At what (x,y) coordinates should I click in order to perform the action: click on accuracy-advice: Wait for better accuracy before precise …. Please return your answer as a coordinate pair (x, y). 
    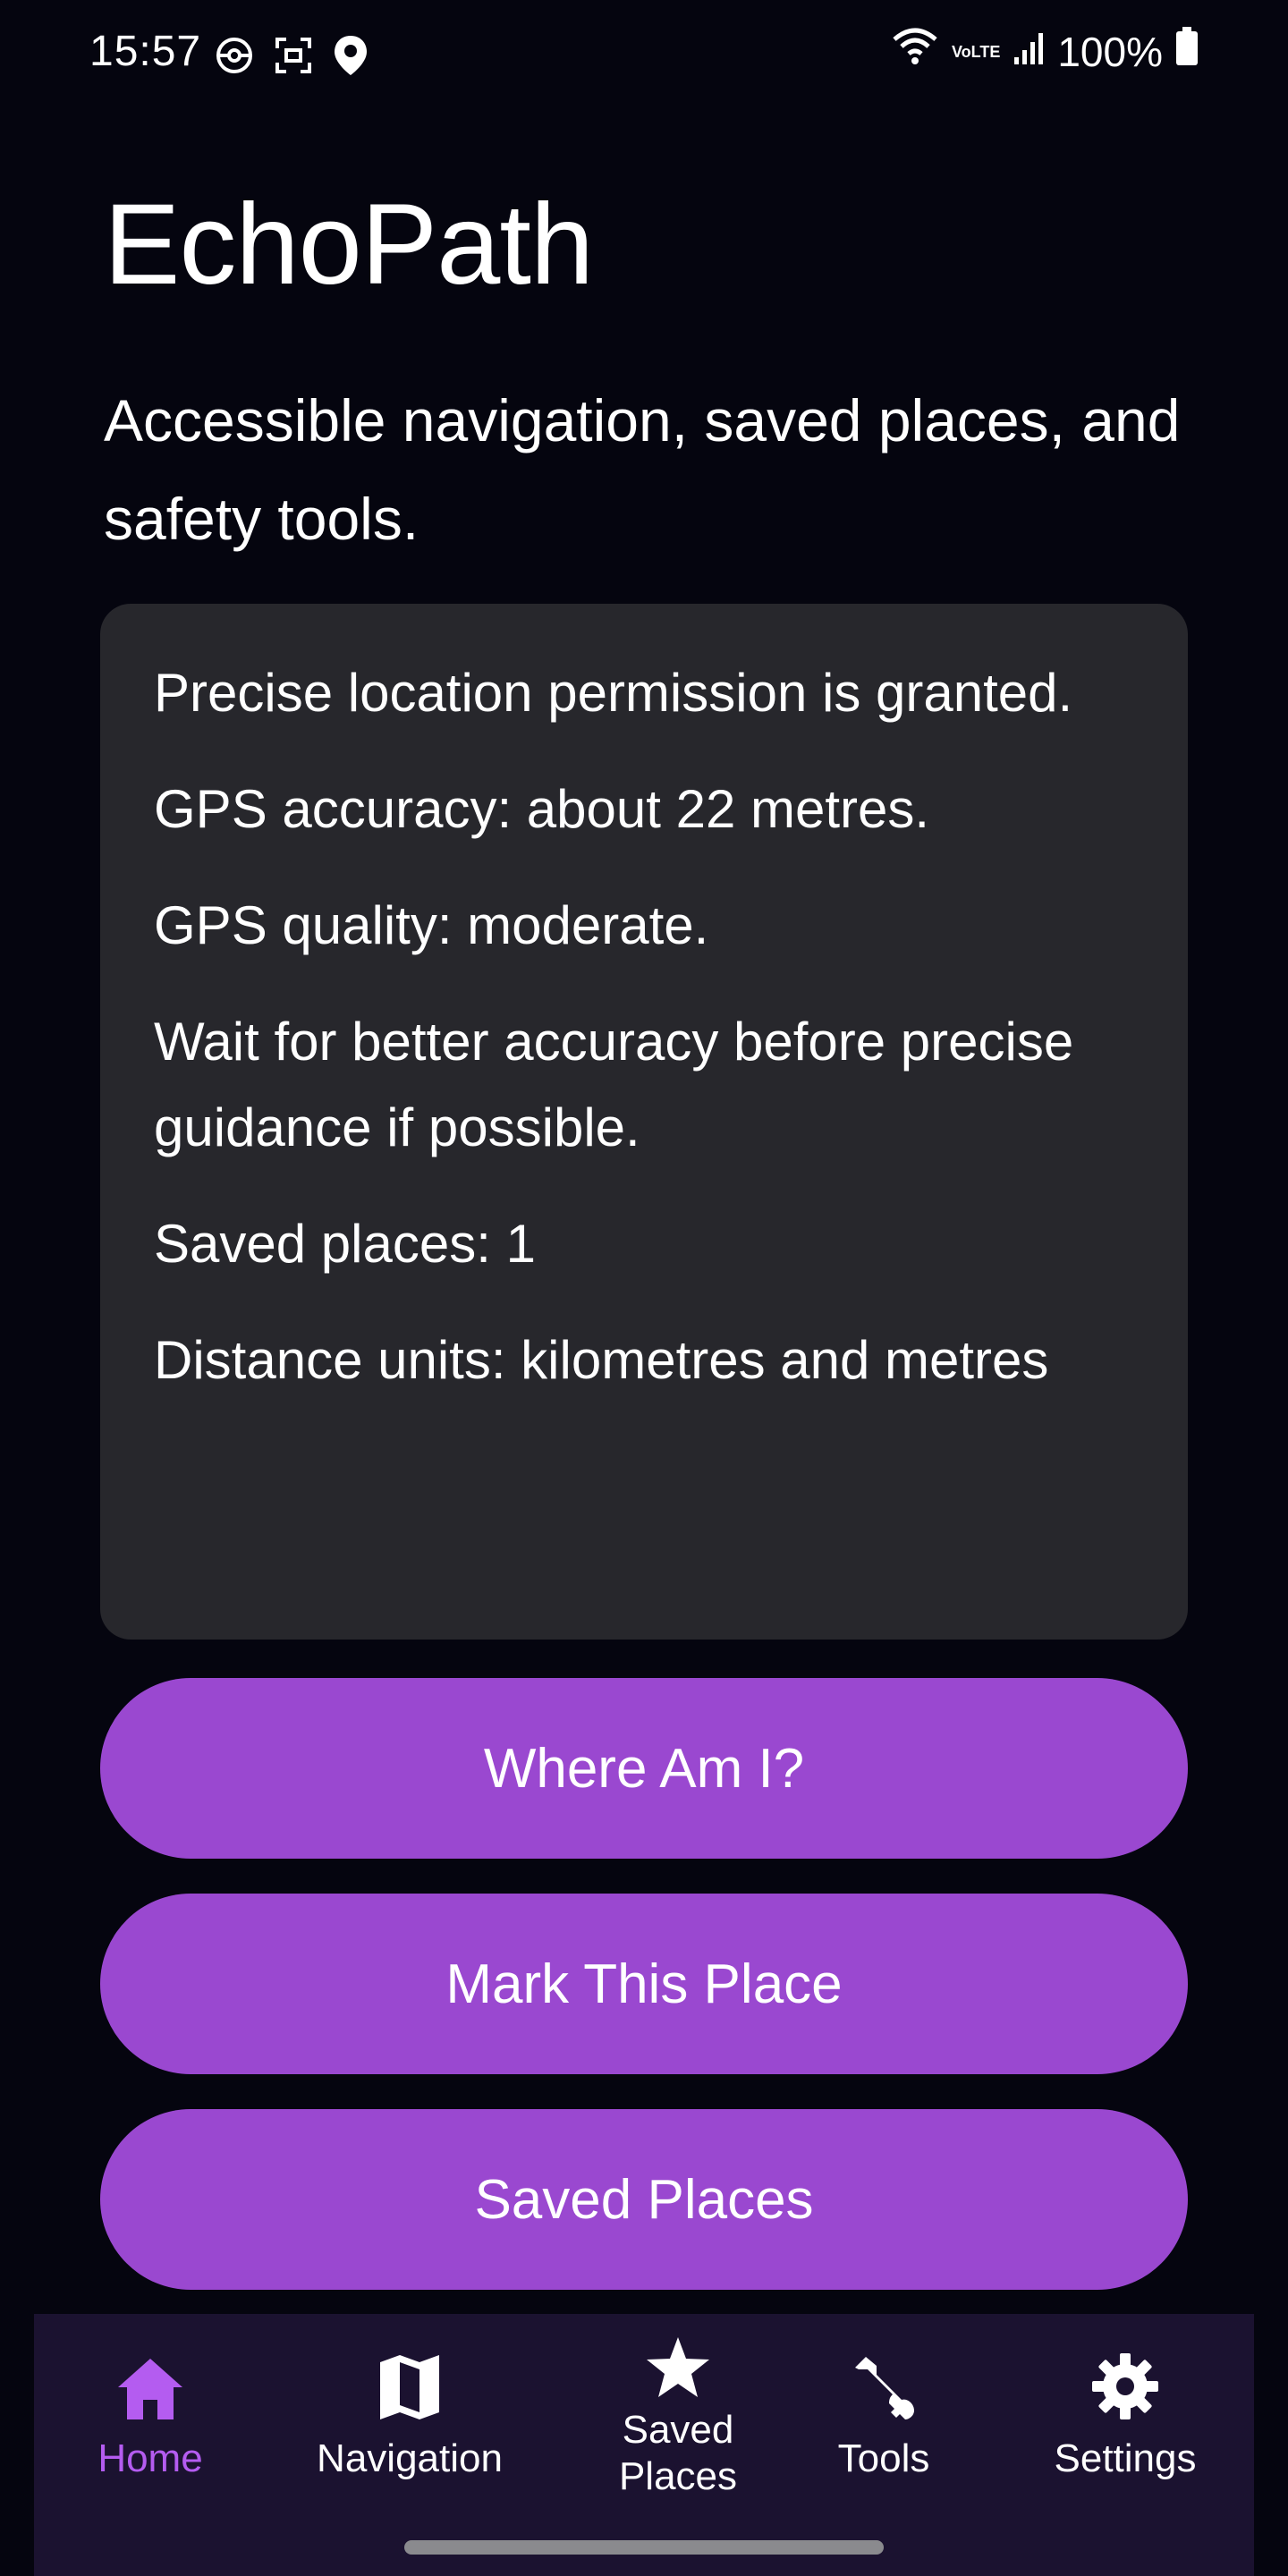
    Looking at the image, I should click on (614, 1084).